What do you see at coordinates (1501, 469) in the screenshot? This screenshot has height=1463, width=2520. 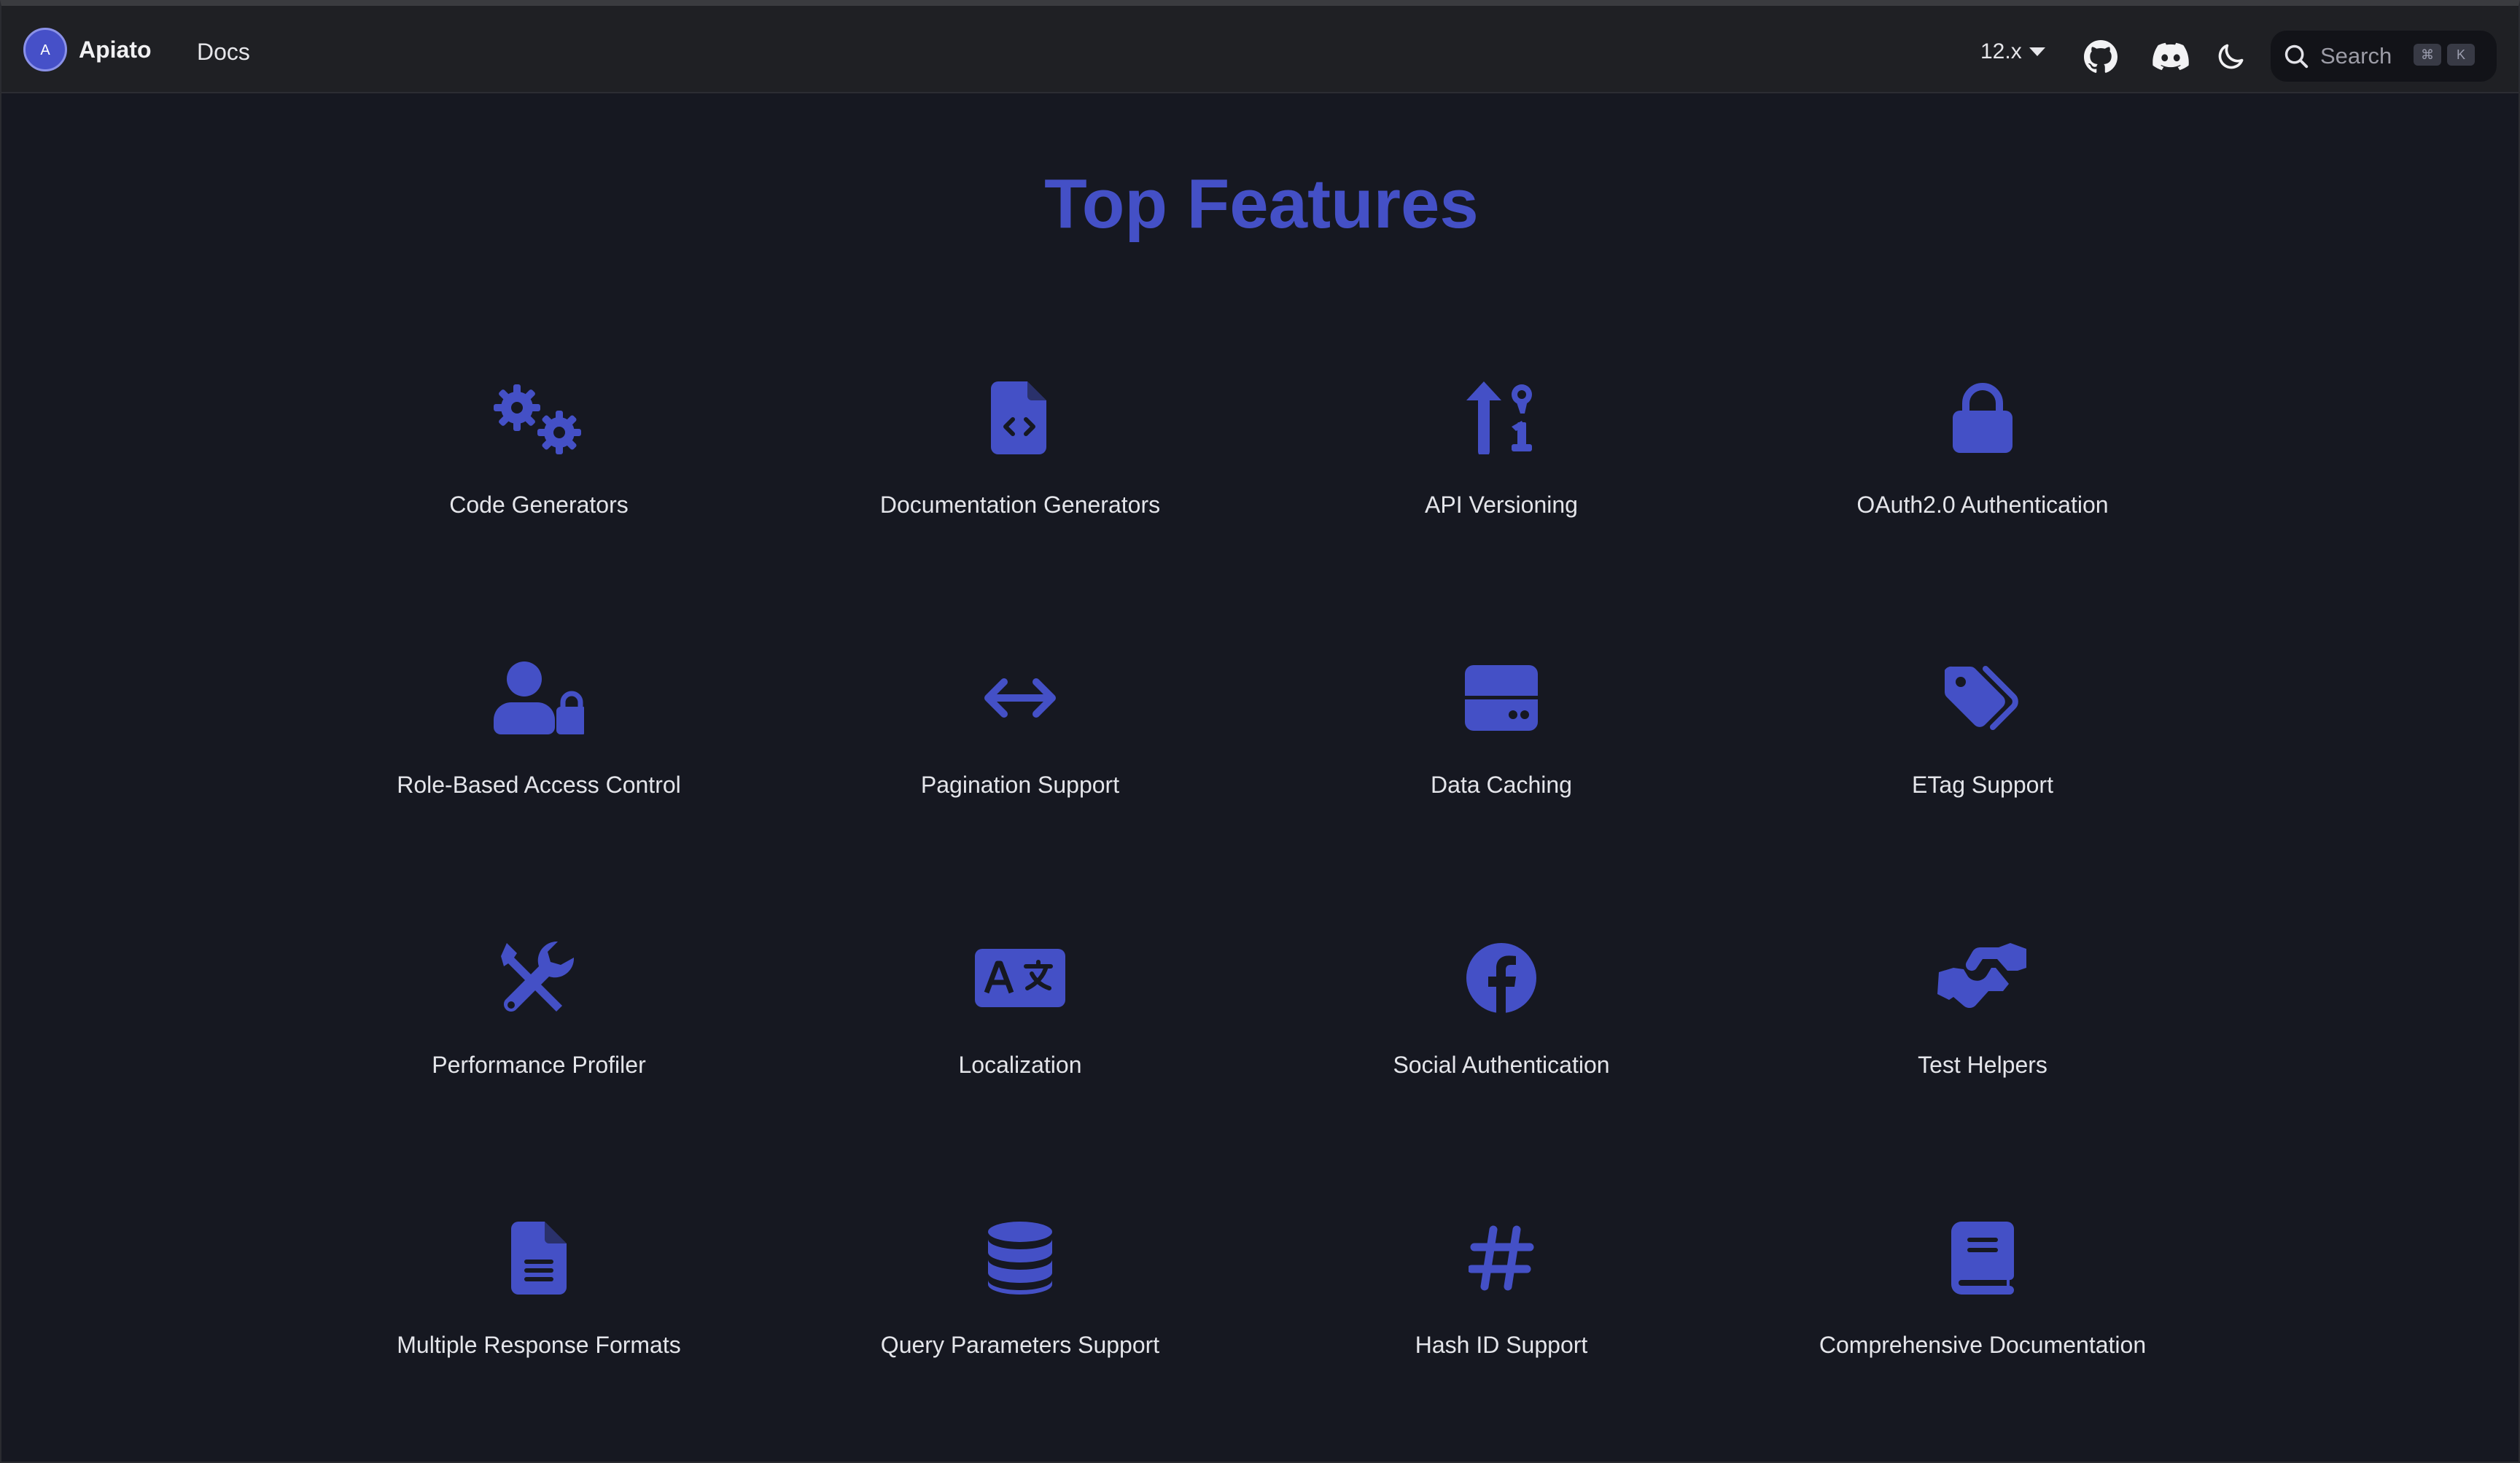 I see `feature-card: API Versioning` at bounding box center [1501, 469].